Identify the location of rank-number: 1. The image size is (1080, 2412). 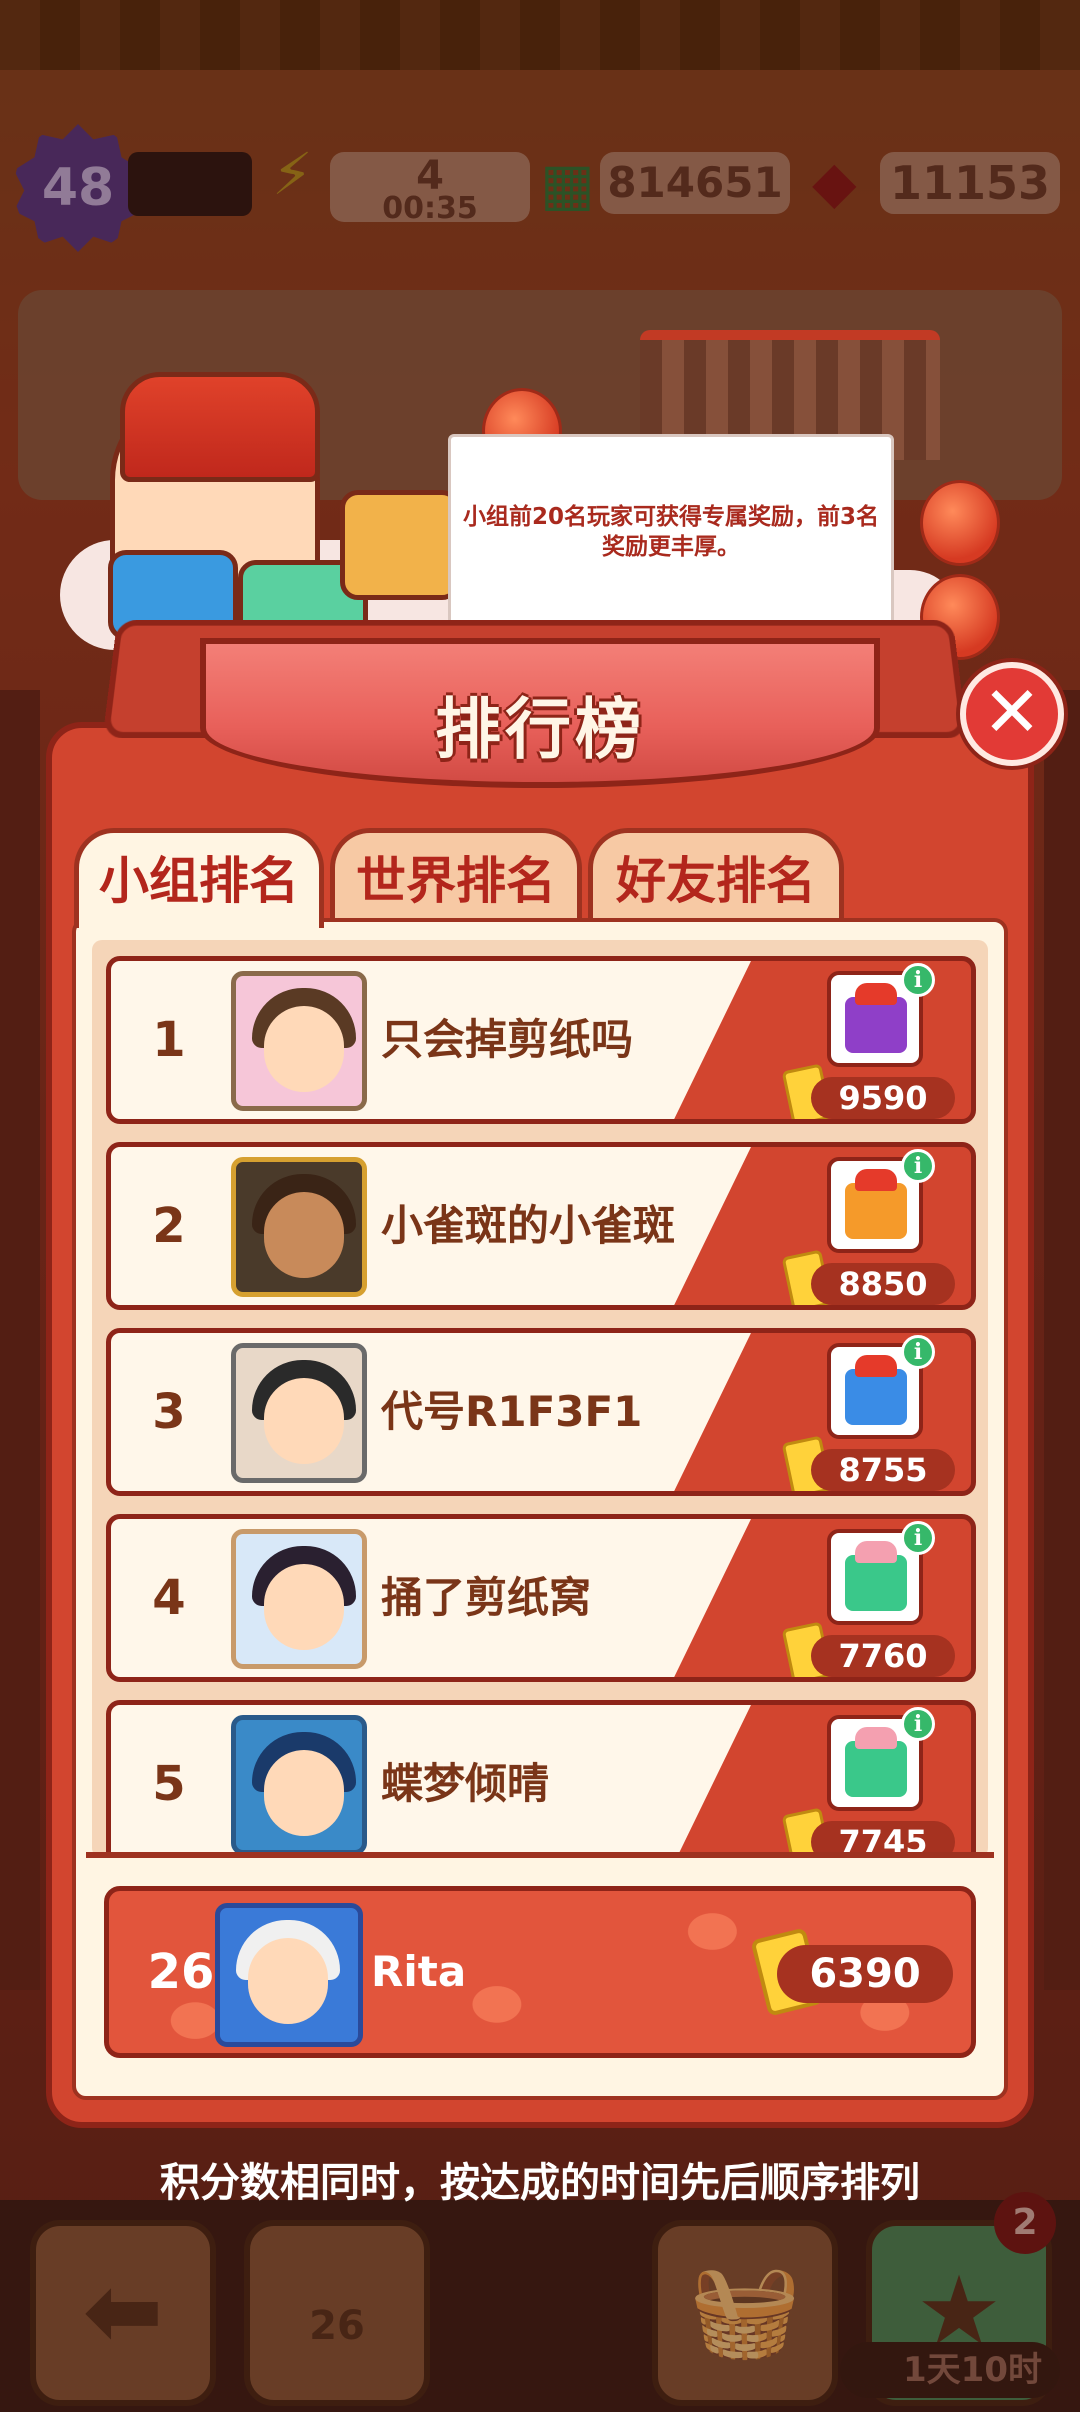
(169, 1040).